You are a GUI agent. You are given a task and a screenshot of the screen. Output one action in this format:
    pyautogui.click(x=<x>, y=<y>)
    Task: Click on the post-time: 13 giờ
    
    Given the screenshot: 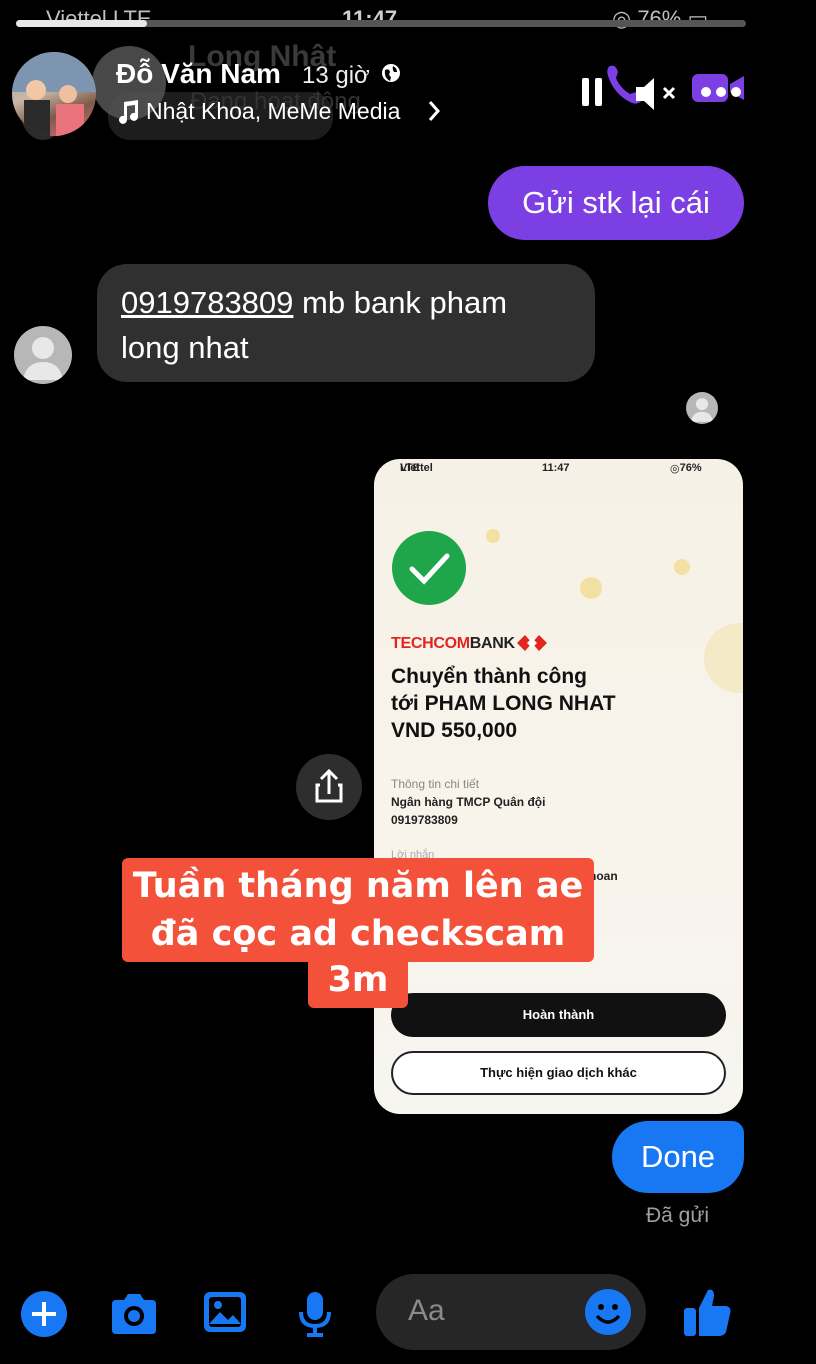 What is the action you would take?
    pyautogui.click(x=336, y=75)
    